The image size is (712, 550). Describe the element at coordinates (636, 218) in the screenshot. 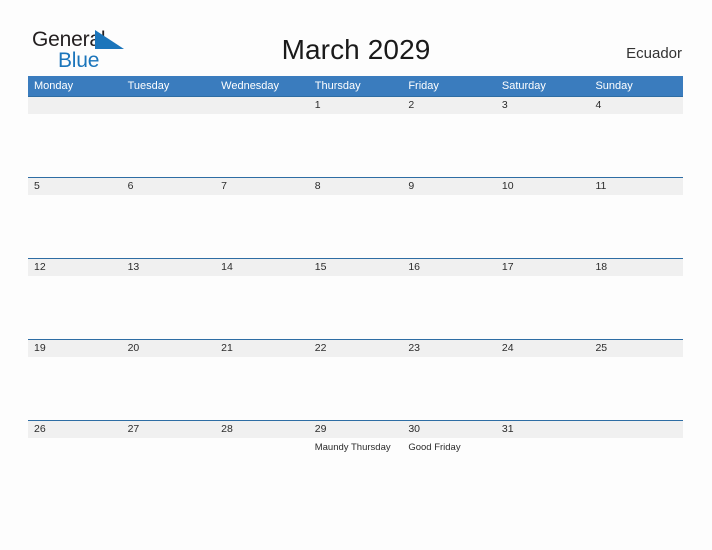

I see `day-cell: 11` at that location.